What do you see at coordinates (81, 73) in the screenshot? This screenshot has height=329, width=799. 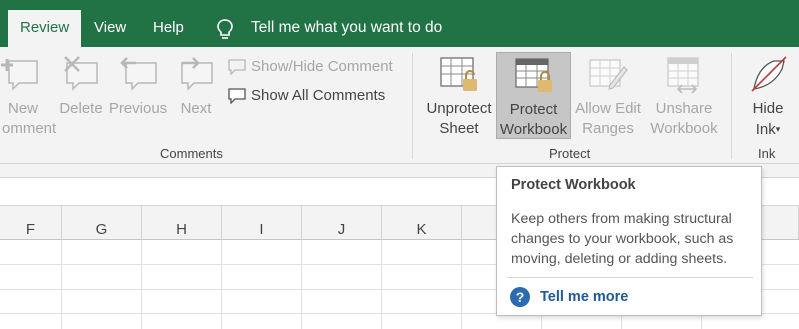 I see `delete-comment-icon` at bounding box center [81, 73].